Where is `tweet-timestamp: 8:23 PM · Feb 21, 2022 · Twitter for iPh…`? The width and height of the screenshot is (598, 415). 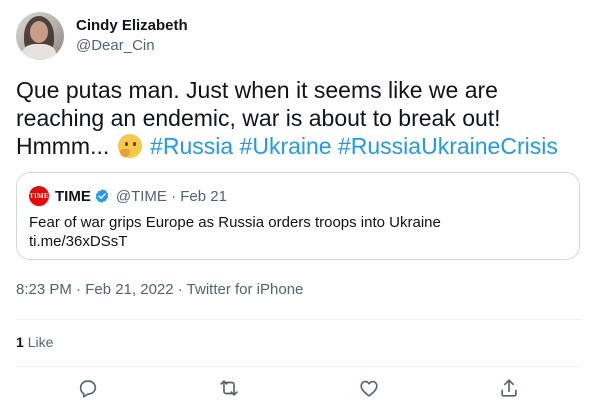
tweet-timestamp: 8:23 PM · Feb 21, 2022 · Twitter for iPh… is located at coordinates (159, 289).